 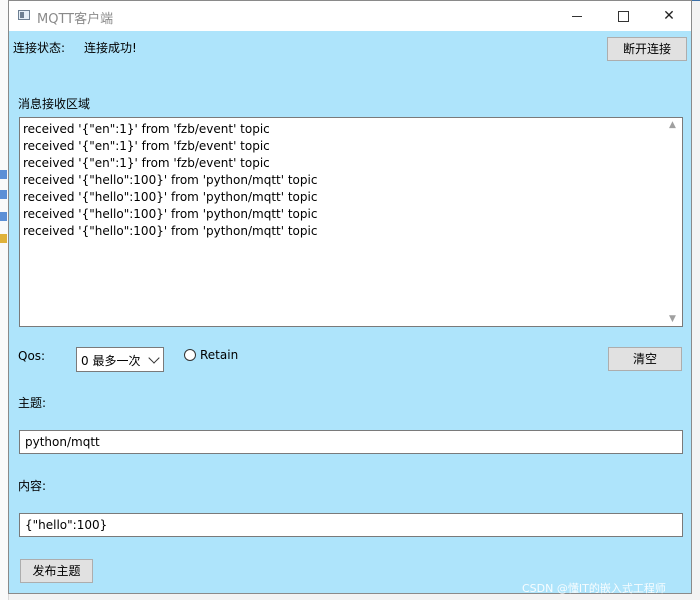 What do you see at coordinates (672, 125) in the screenshot?
I see `scroll-up-arrow-icon: ▲` at bounding box center [672, 125].